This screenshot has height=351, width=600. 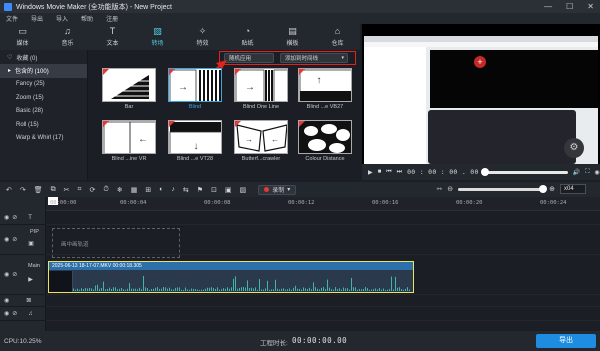 I want to click on cpu-usage: CPU:10.25%, so click(x=23, y=341).